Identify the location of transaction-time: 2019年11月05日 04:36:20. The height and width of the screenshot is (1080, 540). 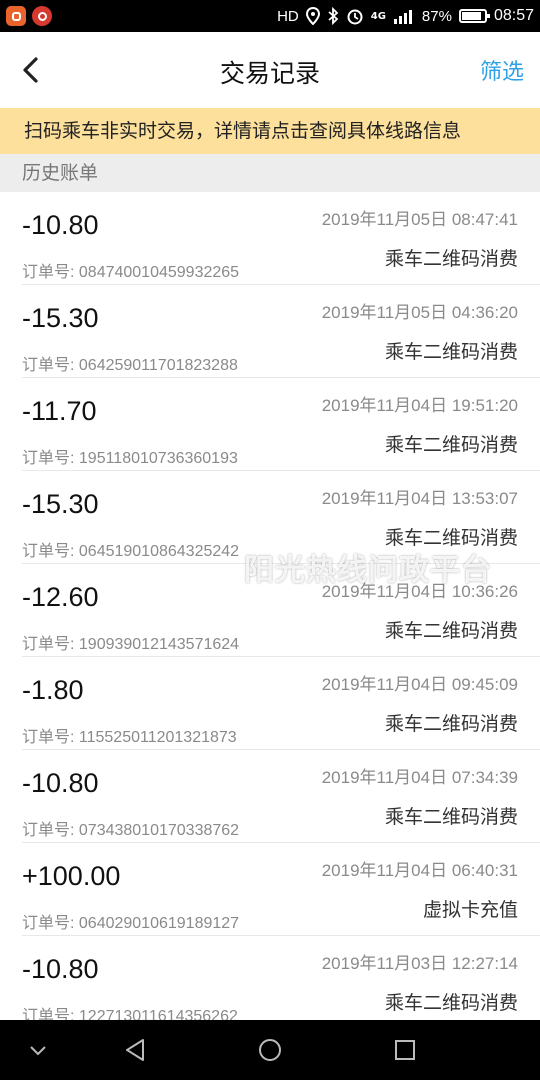
(419, 312).